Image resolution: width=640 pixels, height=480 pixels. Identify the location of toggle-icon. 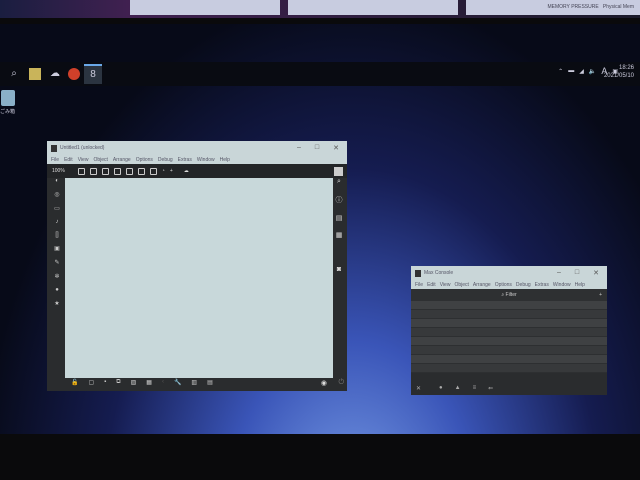
(129, 171).